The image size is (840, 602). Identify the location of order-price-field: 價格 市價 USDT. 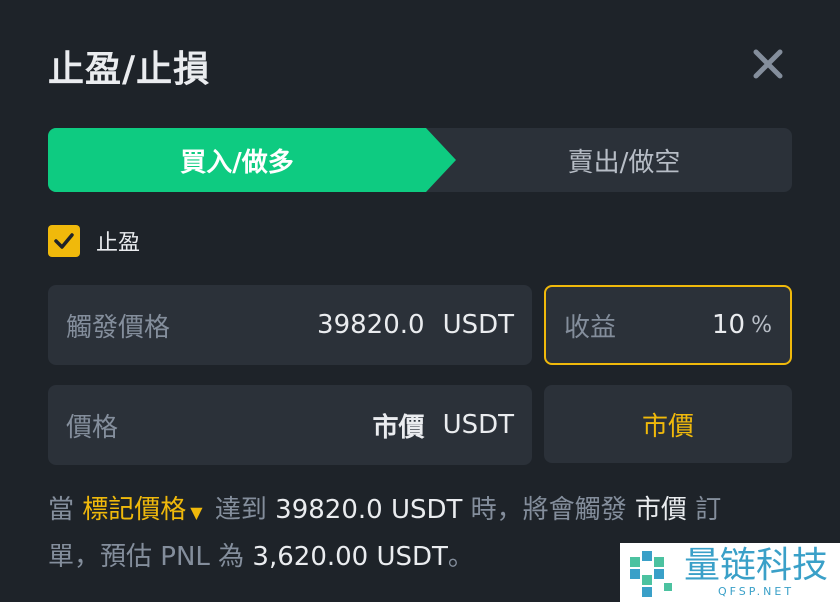
(290, 425).